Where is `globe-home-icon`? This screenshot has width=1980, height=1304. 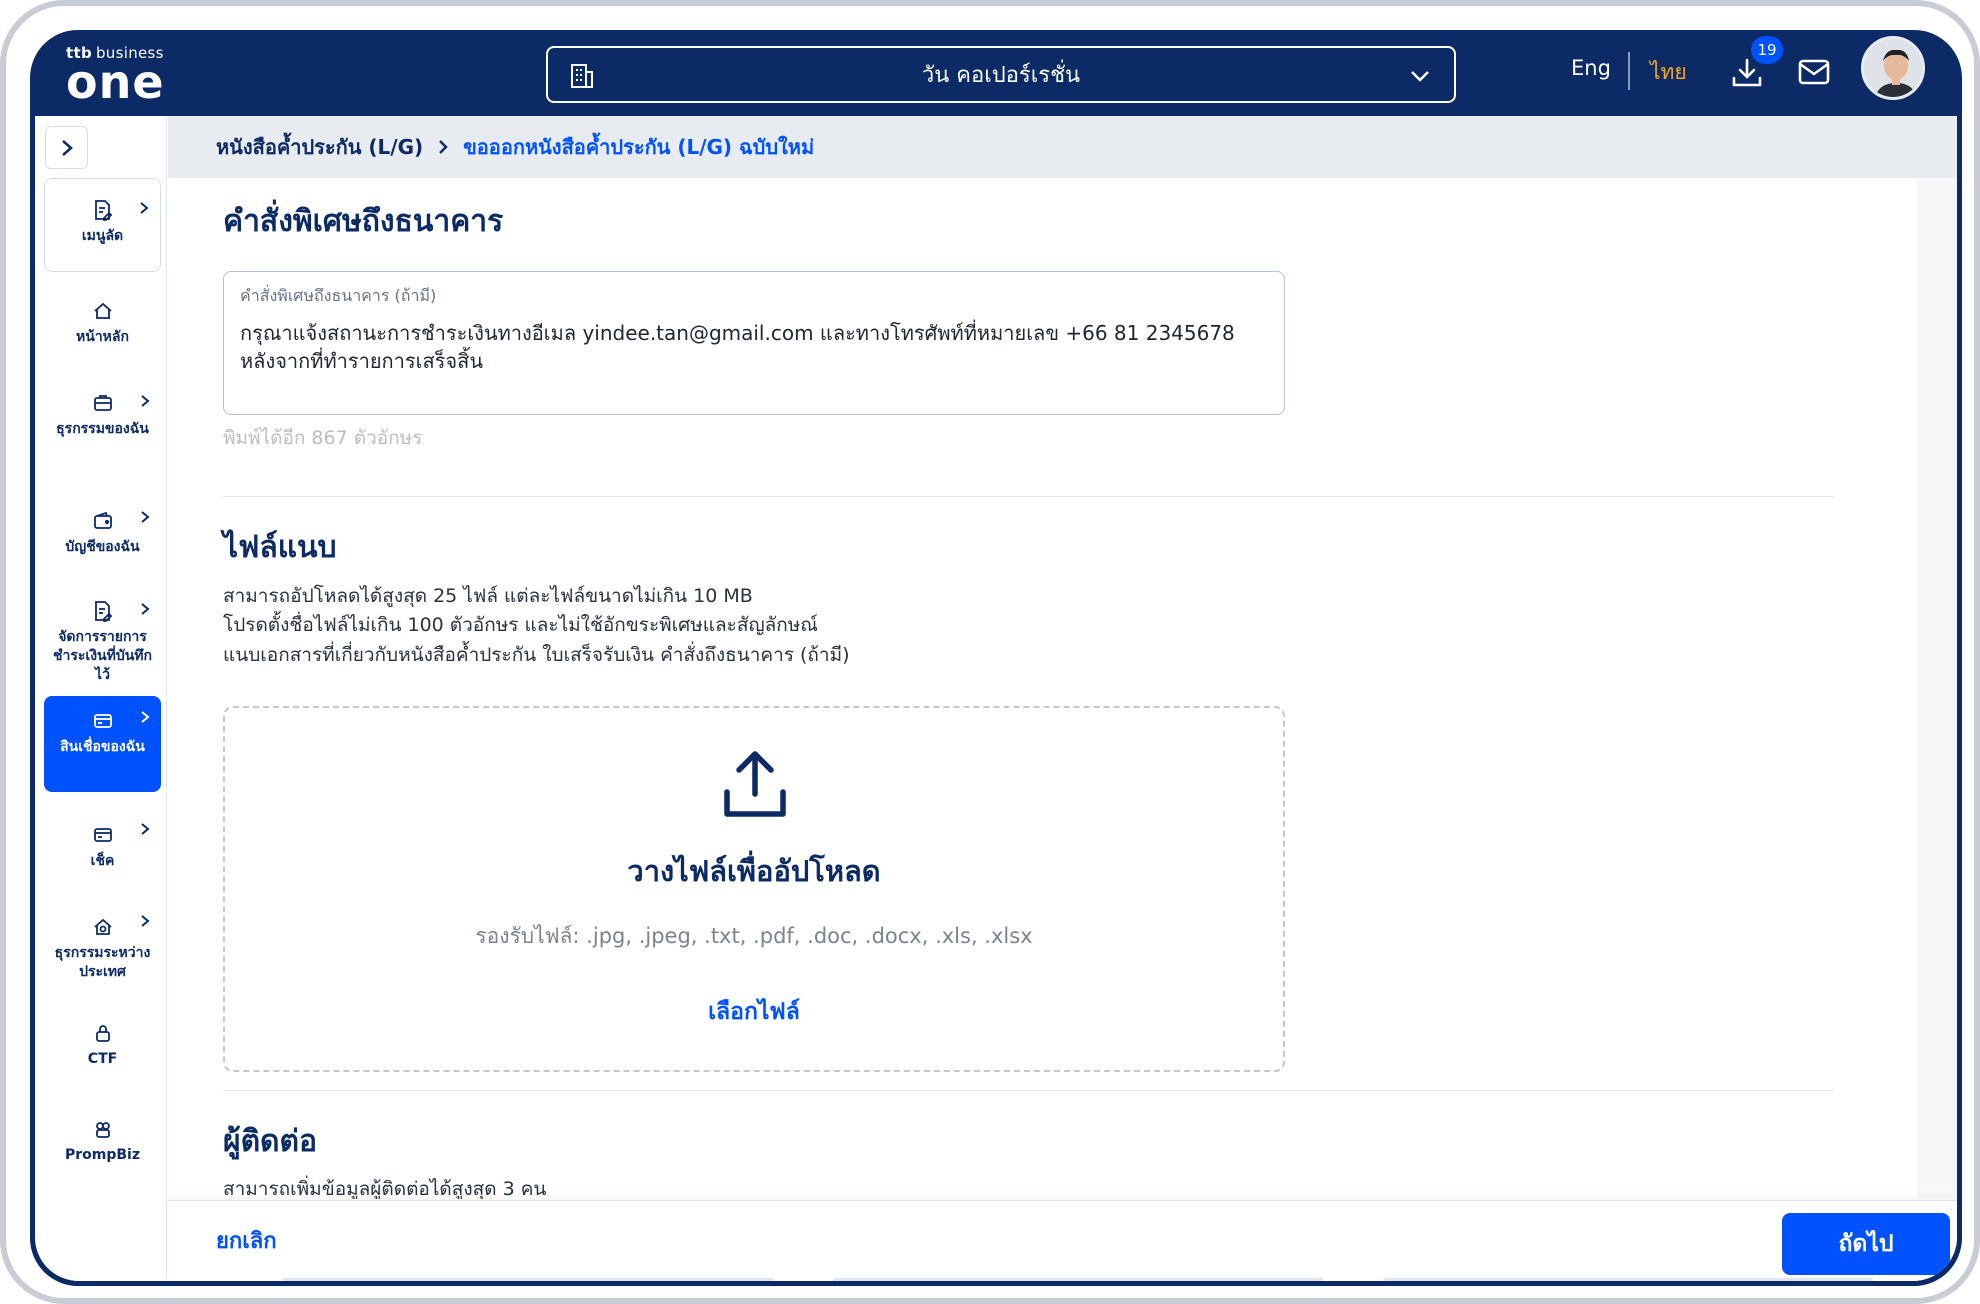
globe-home-icon is located at coordinates (102, 926).